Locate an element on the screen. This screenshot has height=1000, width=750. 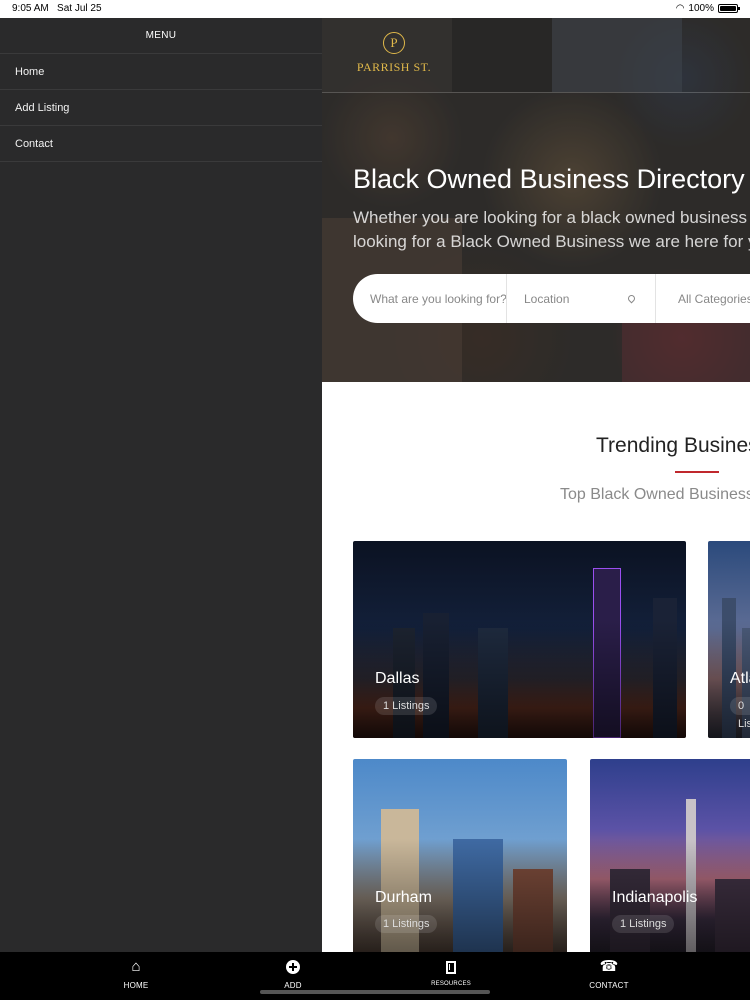
trending-subtitle: Top Black Owned Business is located at coordinates (655, 494).